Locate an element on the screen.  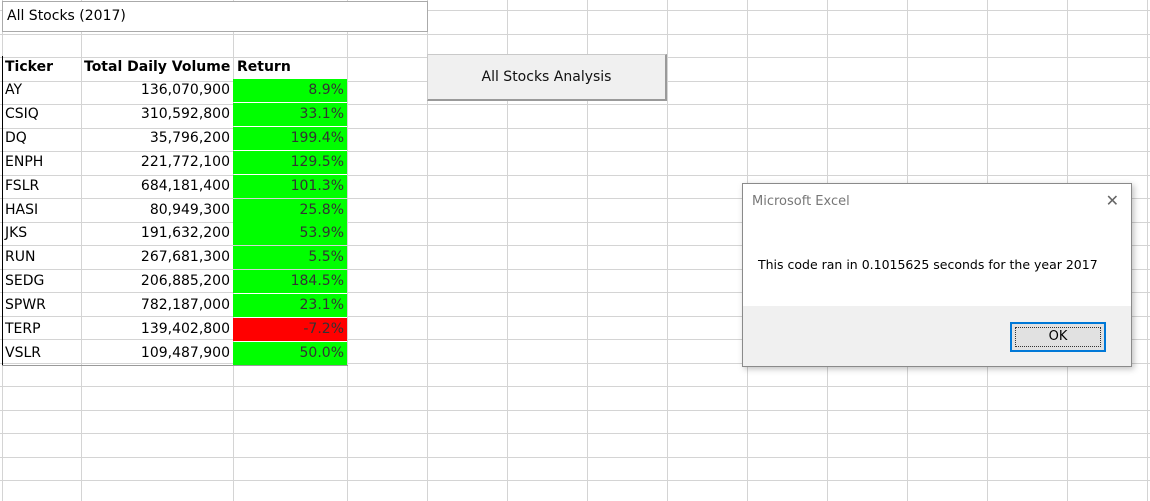
return-cell: 5.5% is located at coordinates (290, 257).